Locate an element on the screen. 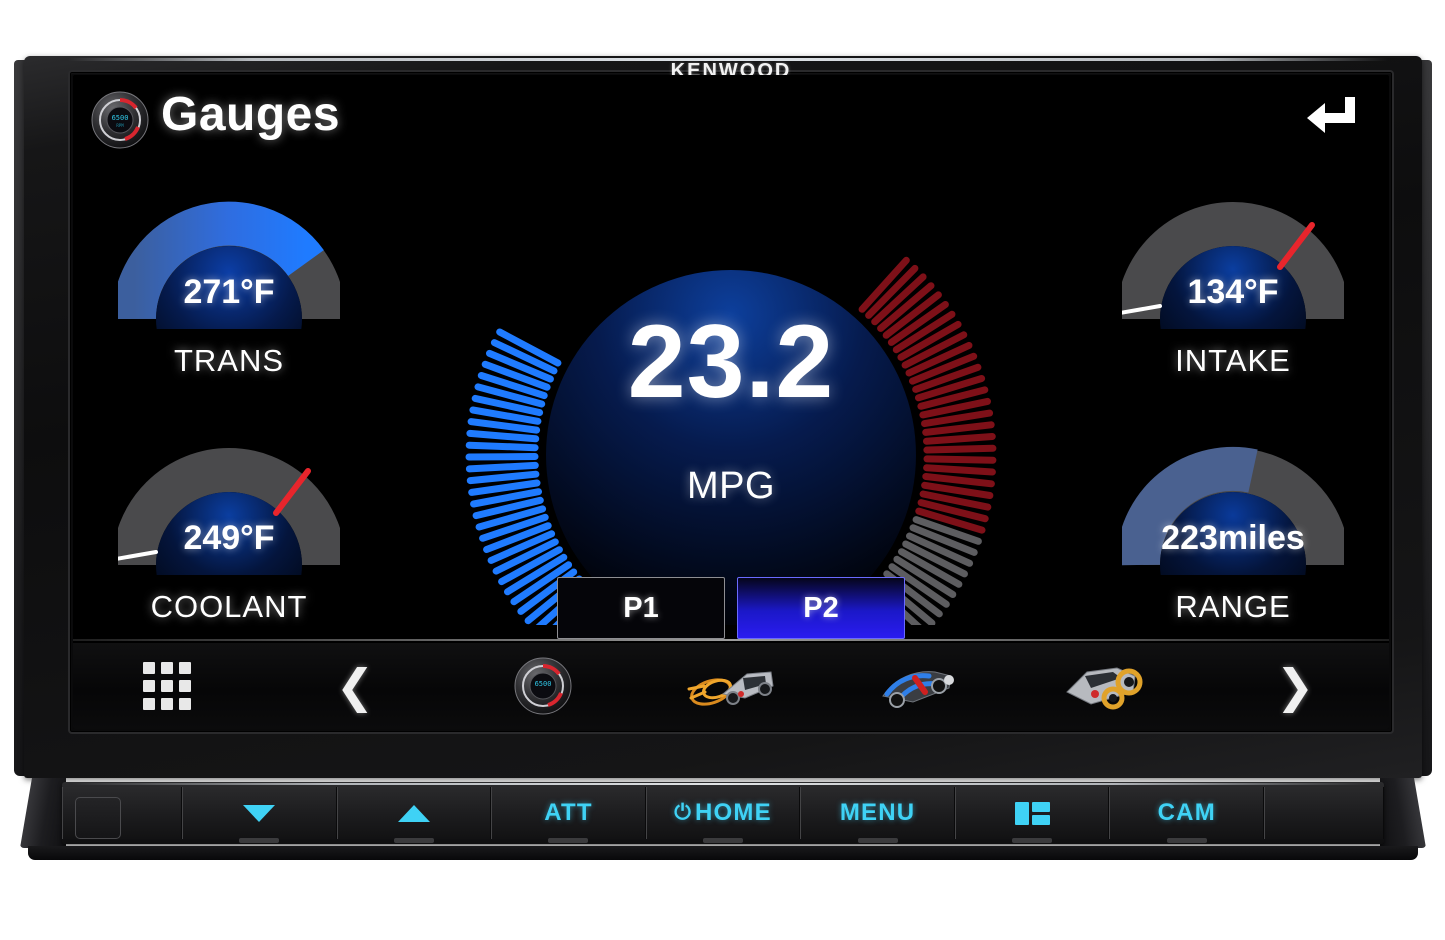  gauge-dial-icon: 6500 is located at coordinates (543, 686).